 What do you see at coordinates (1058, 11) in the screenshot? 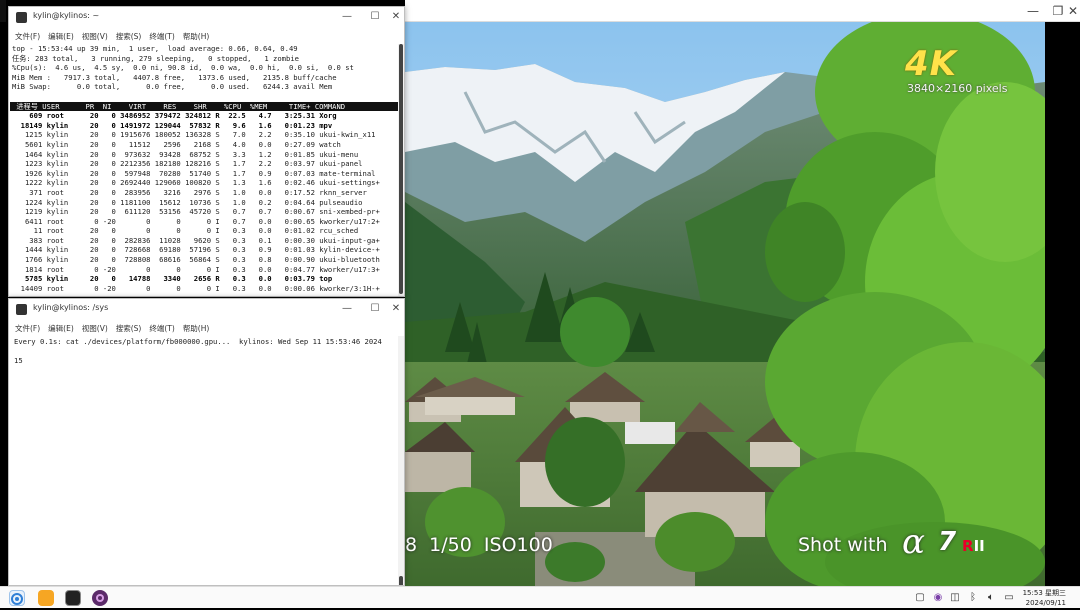
I see `restore-icon: ❐` at bounding box center [1058, 11].